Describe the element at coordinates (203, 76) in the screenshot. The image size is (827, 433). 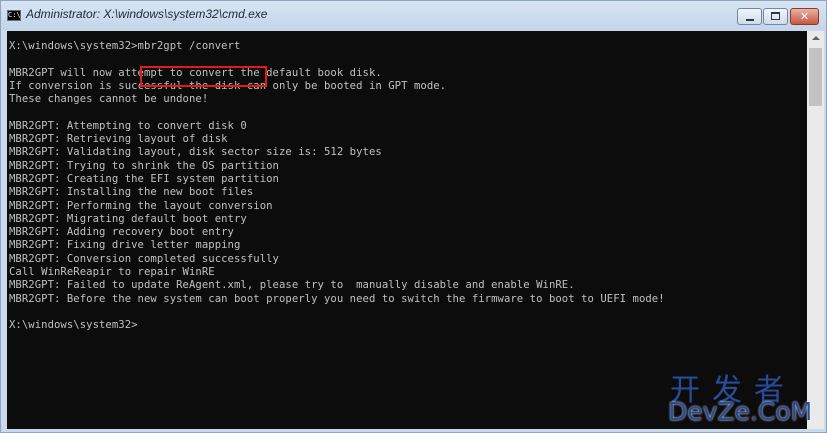
I see `command-highlight-box` at that location.